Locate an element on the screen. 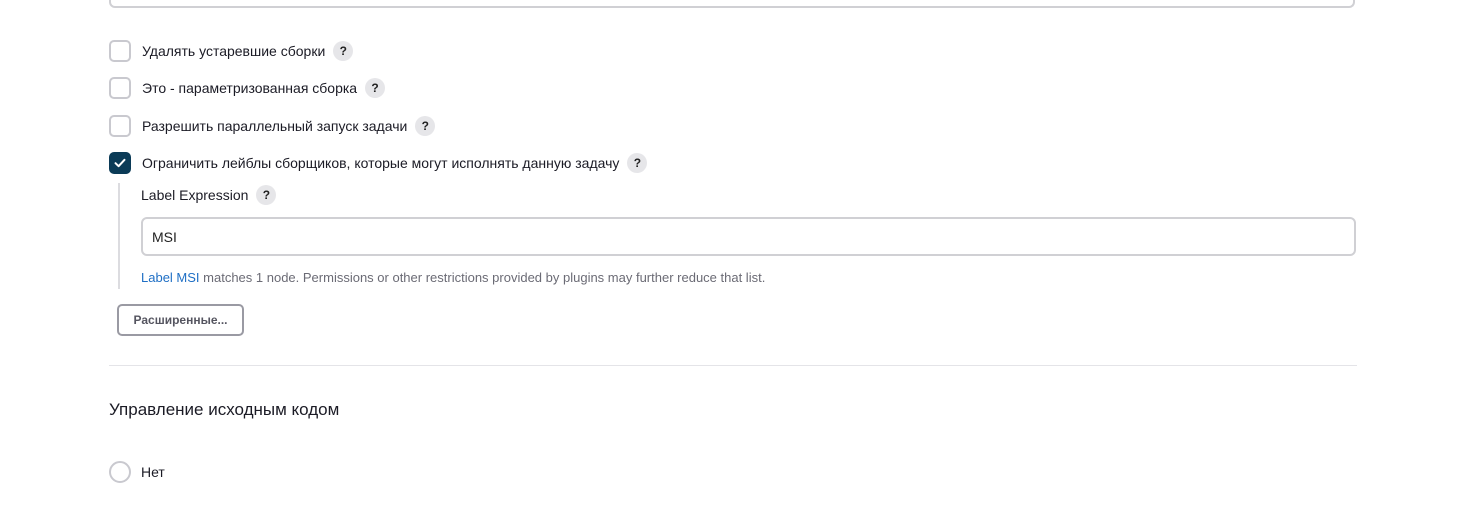  label-expression-input is located at coordinates (748, 236).